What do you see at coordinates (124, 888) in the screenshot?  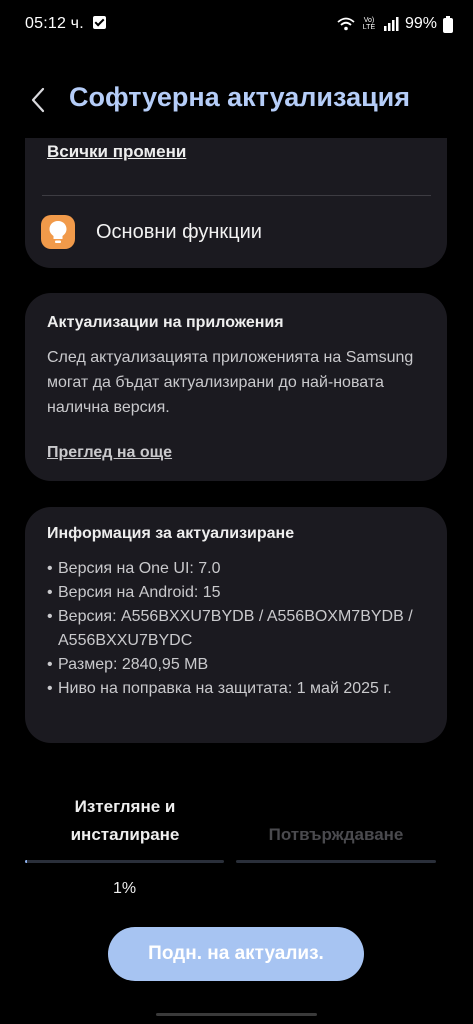 I see `progress-percent: 1%` at bounding box center [124, 888].